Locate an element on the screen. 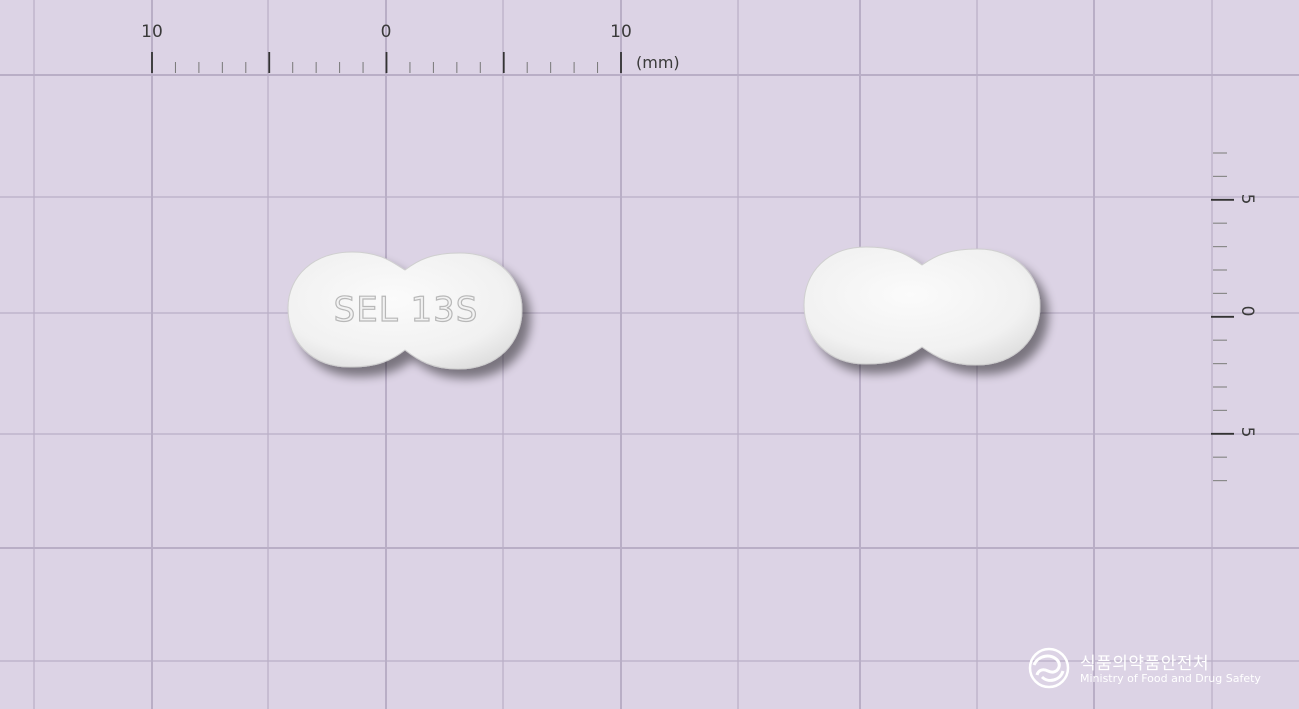  top-ruler-label-left: 10 is located at coordinates (152, 32).